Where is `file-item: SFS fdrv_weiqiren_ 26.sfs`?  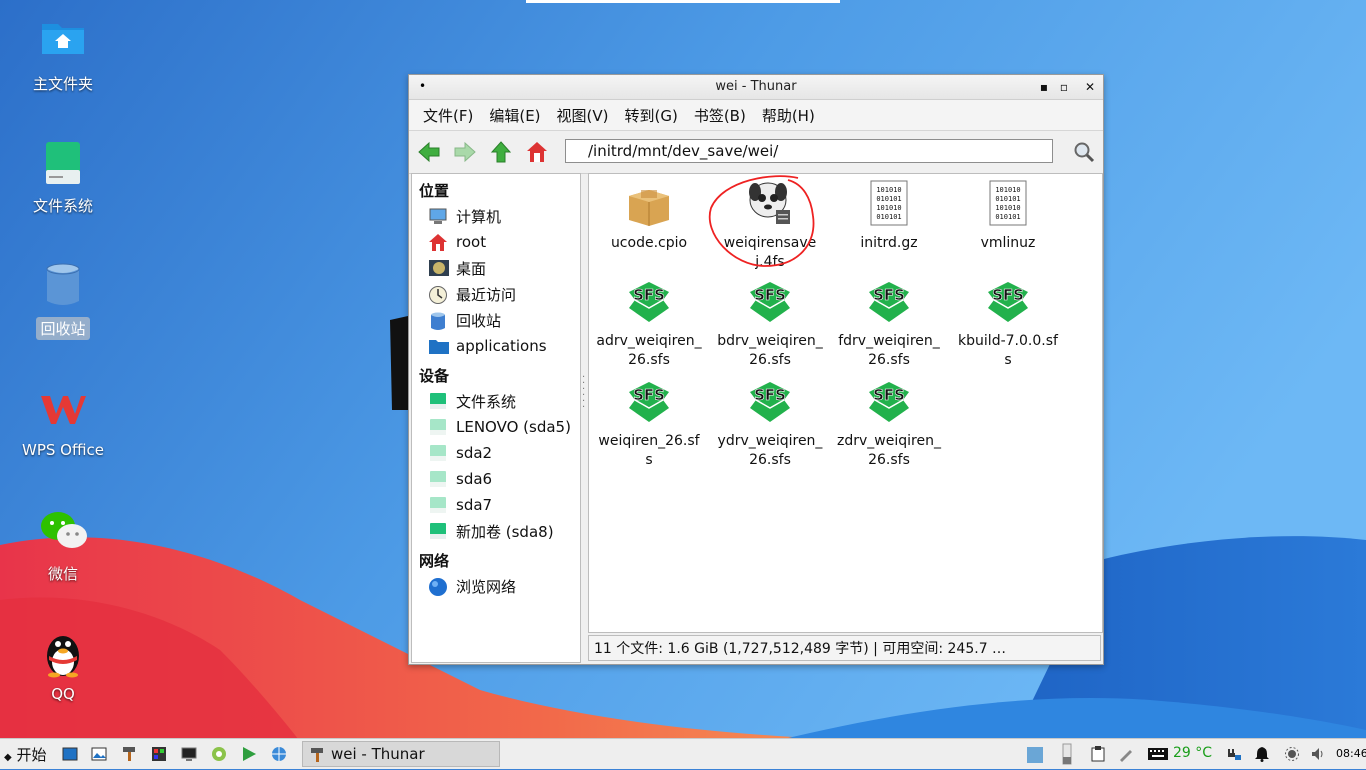
file-item: SFS fdrv_weiqiren_ 26.sfs is located at coordinates (889, 324).